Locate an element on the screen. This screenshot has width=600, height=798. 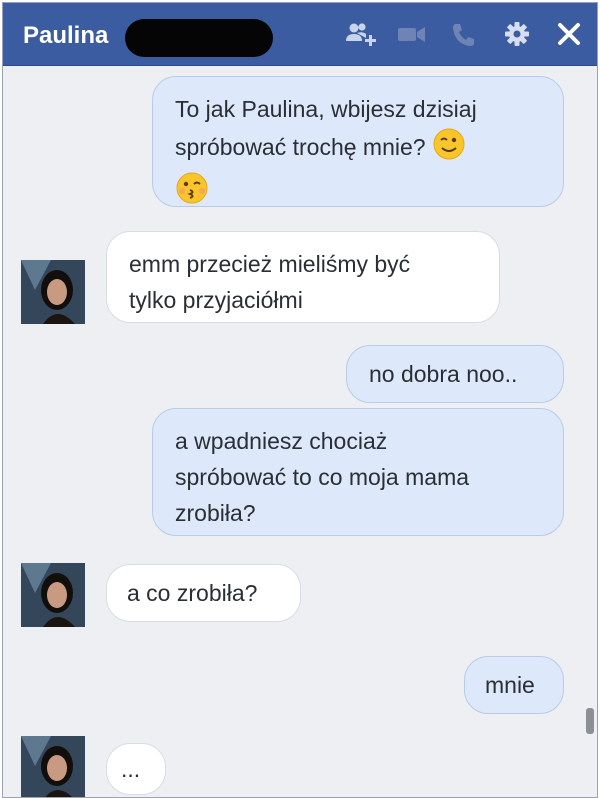
outgoing-message-bubble: no dobra noo.. is located at coordinates (455, 374).